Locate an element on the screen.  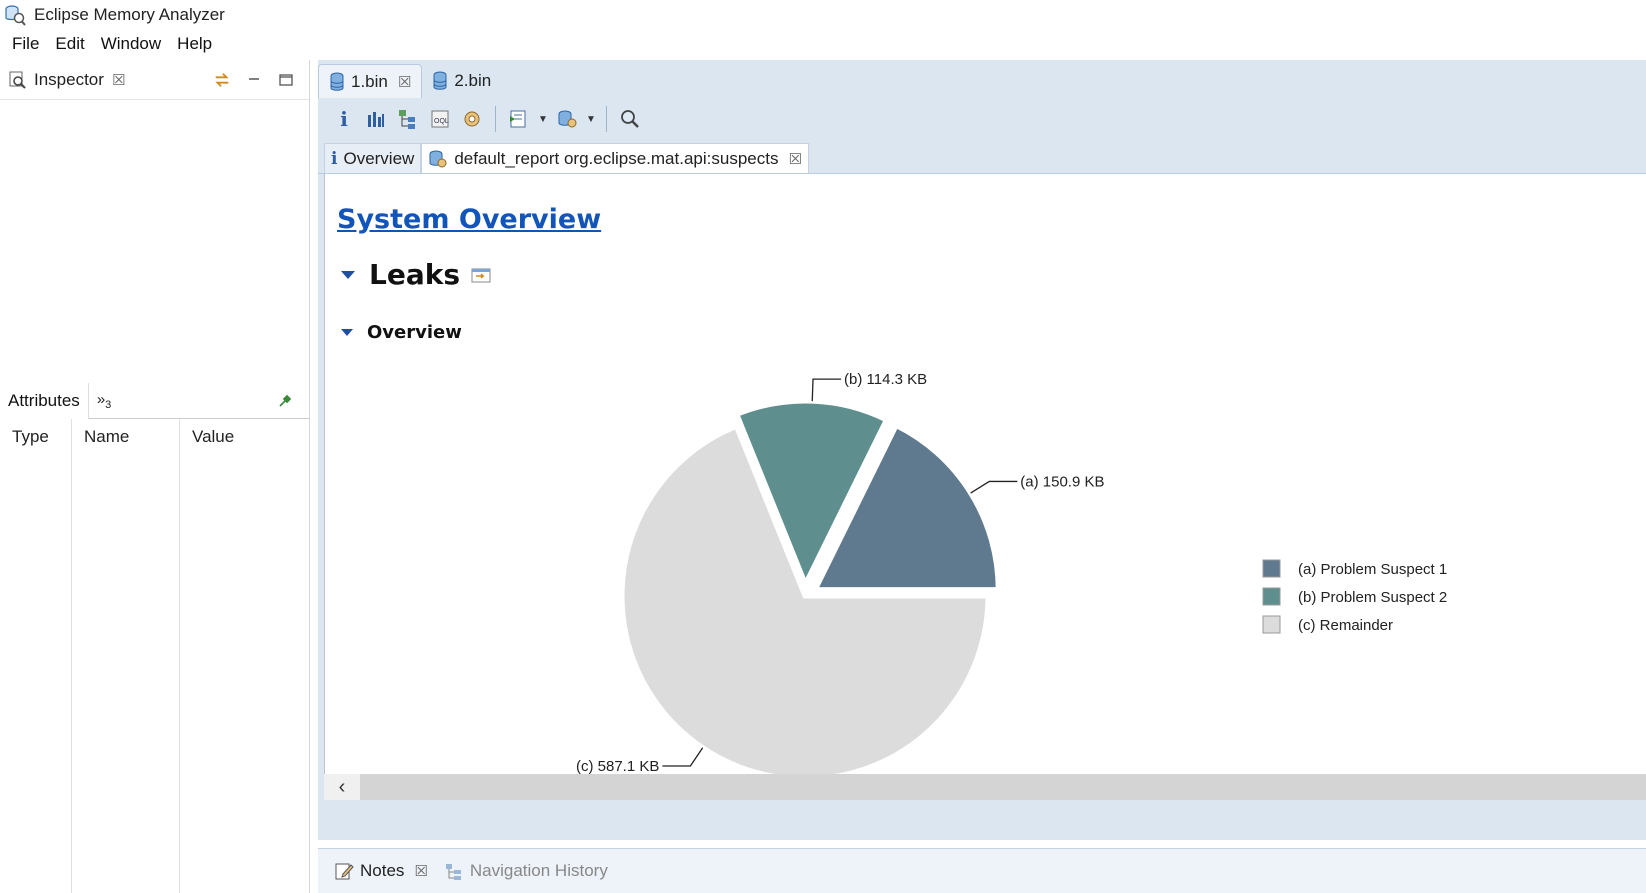
sync-arrows-icon is located at coordinates (222, 80).